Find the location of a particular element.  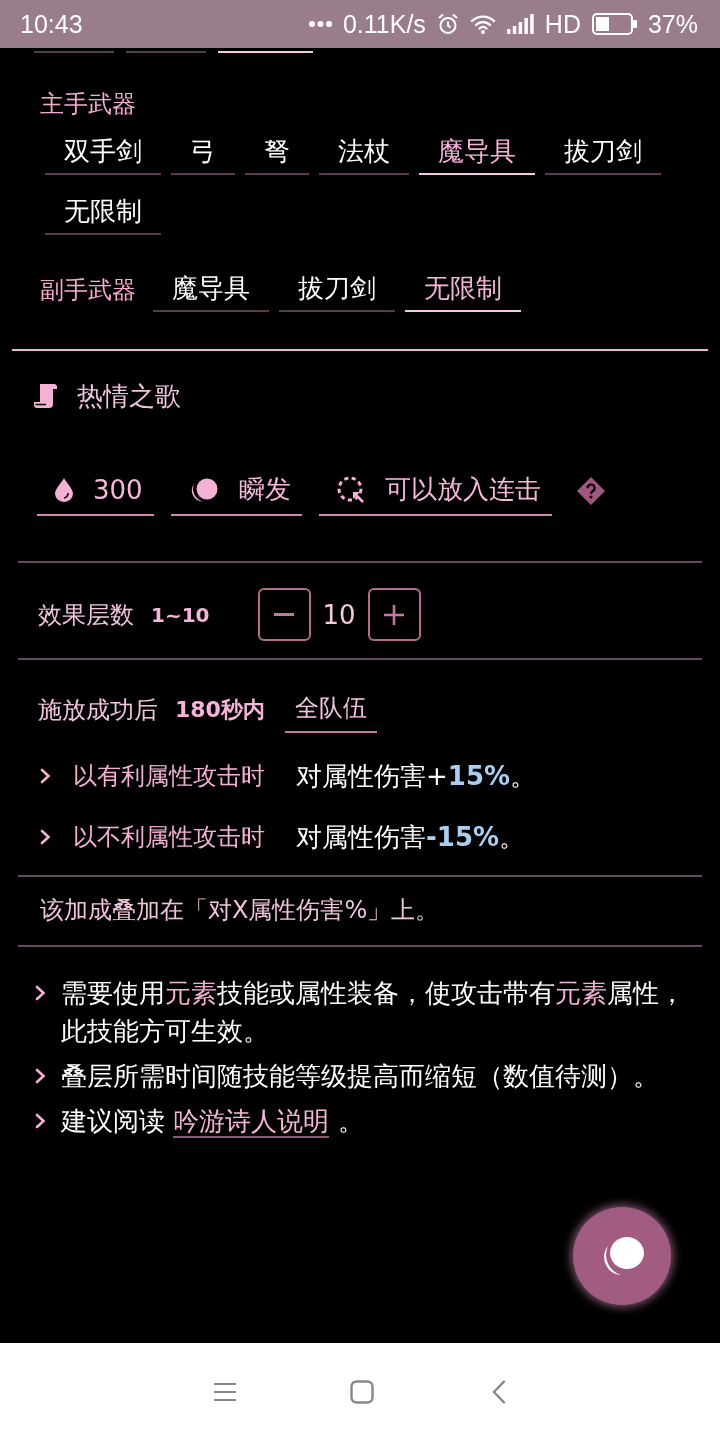

note-text: 建议阅读 吟游诗人说明 。 is located at coordinates (212, 1122).